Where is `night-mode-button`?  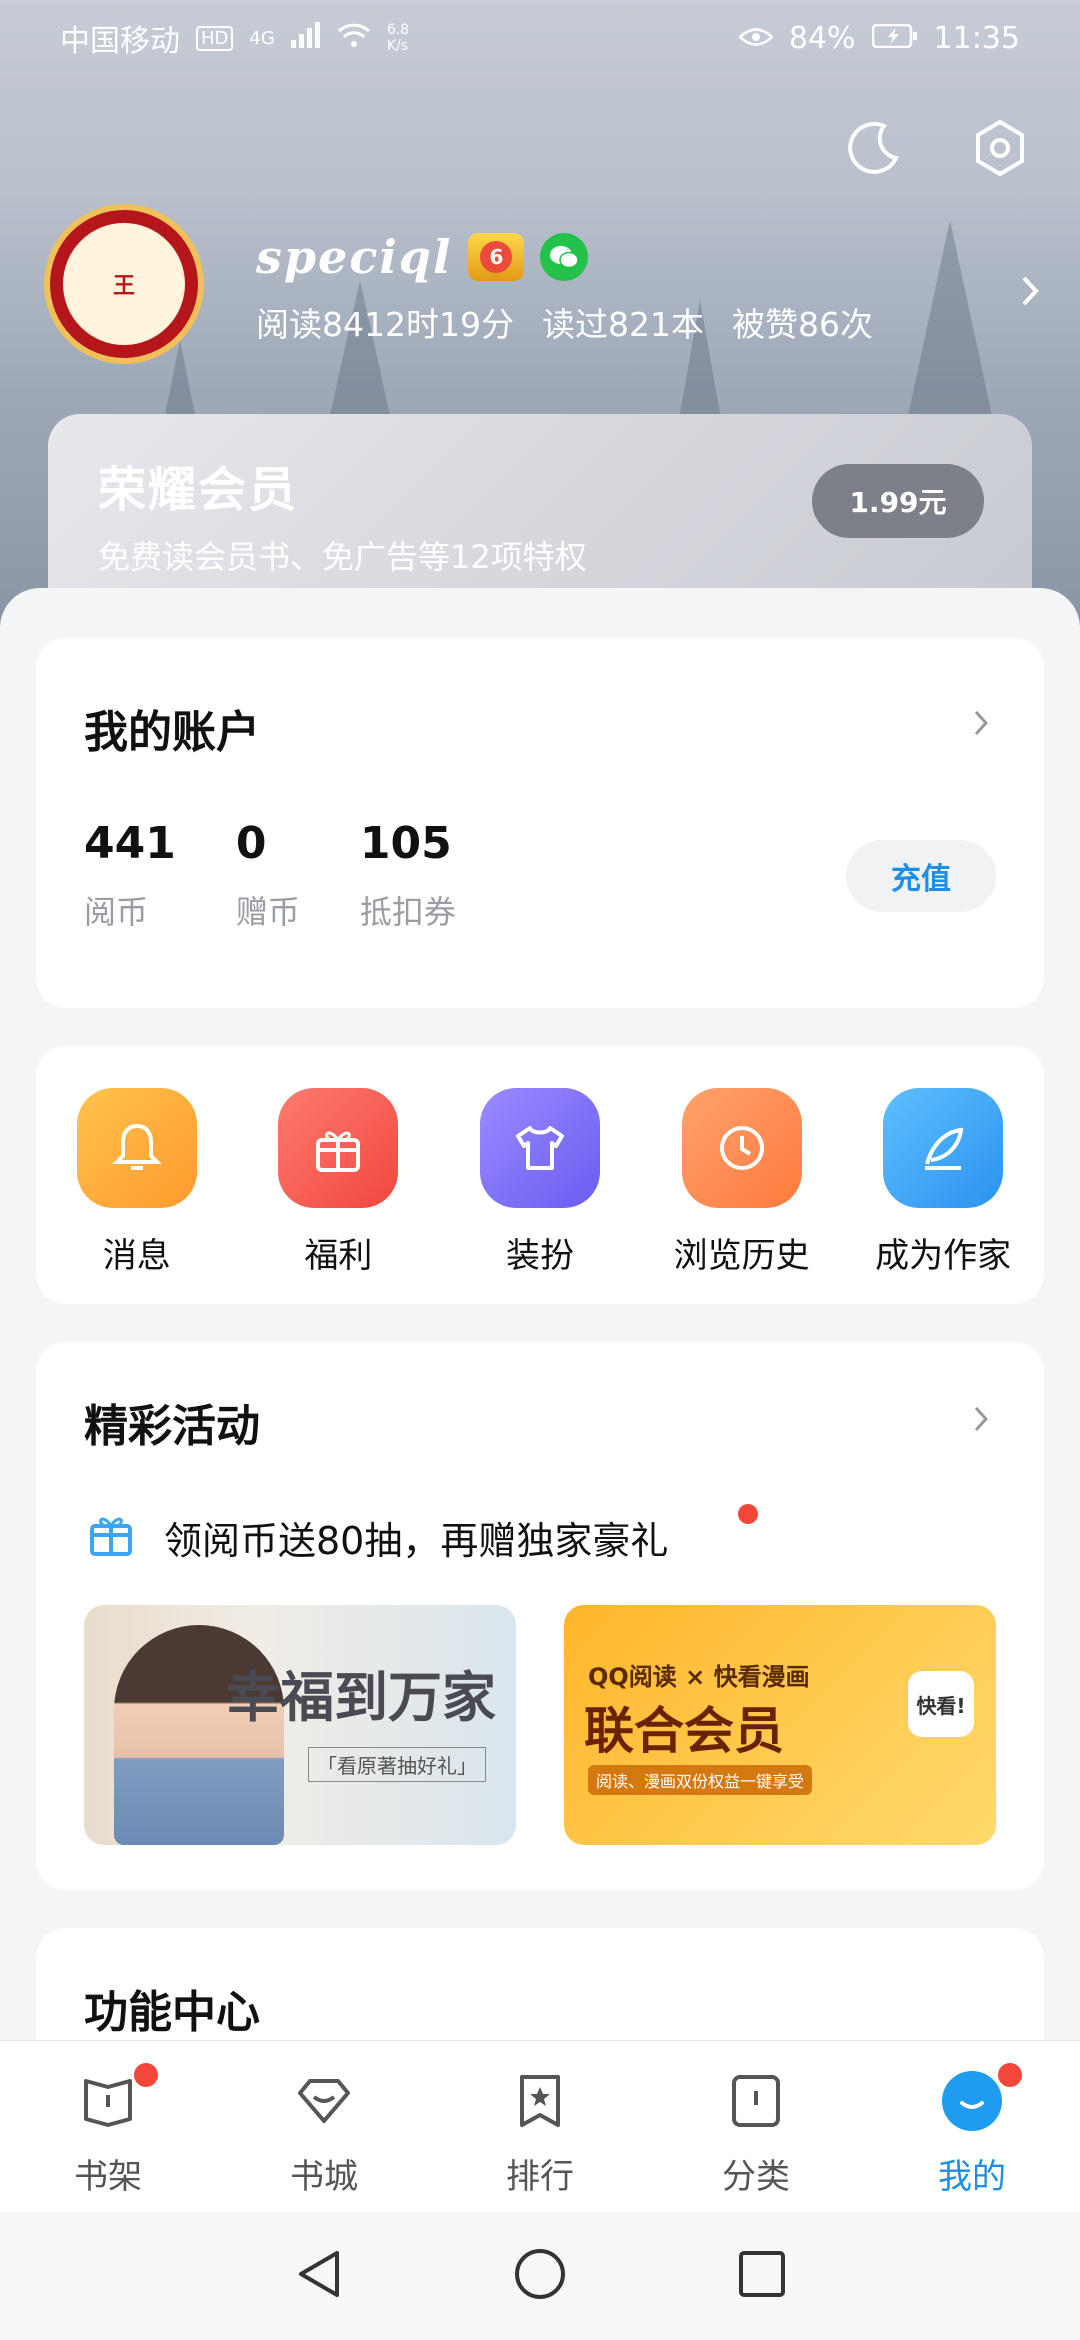
night-mode-button is located at coordinates (874, 148).